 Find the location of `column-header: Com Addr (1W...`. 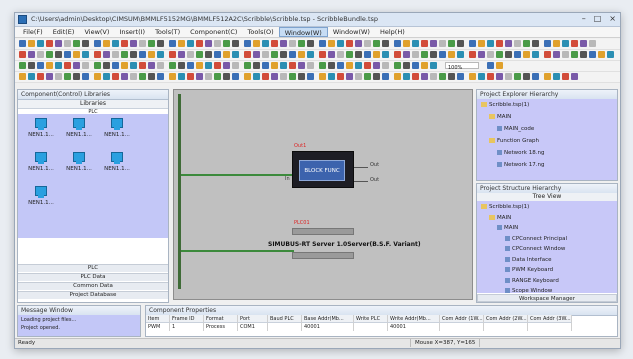

column-header: Com Addr (1W... is located at coordinates (462, 319).